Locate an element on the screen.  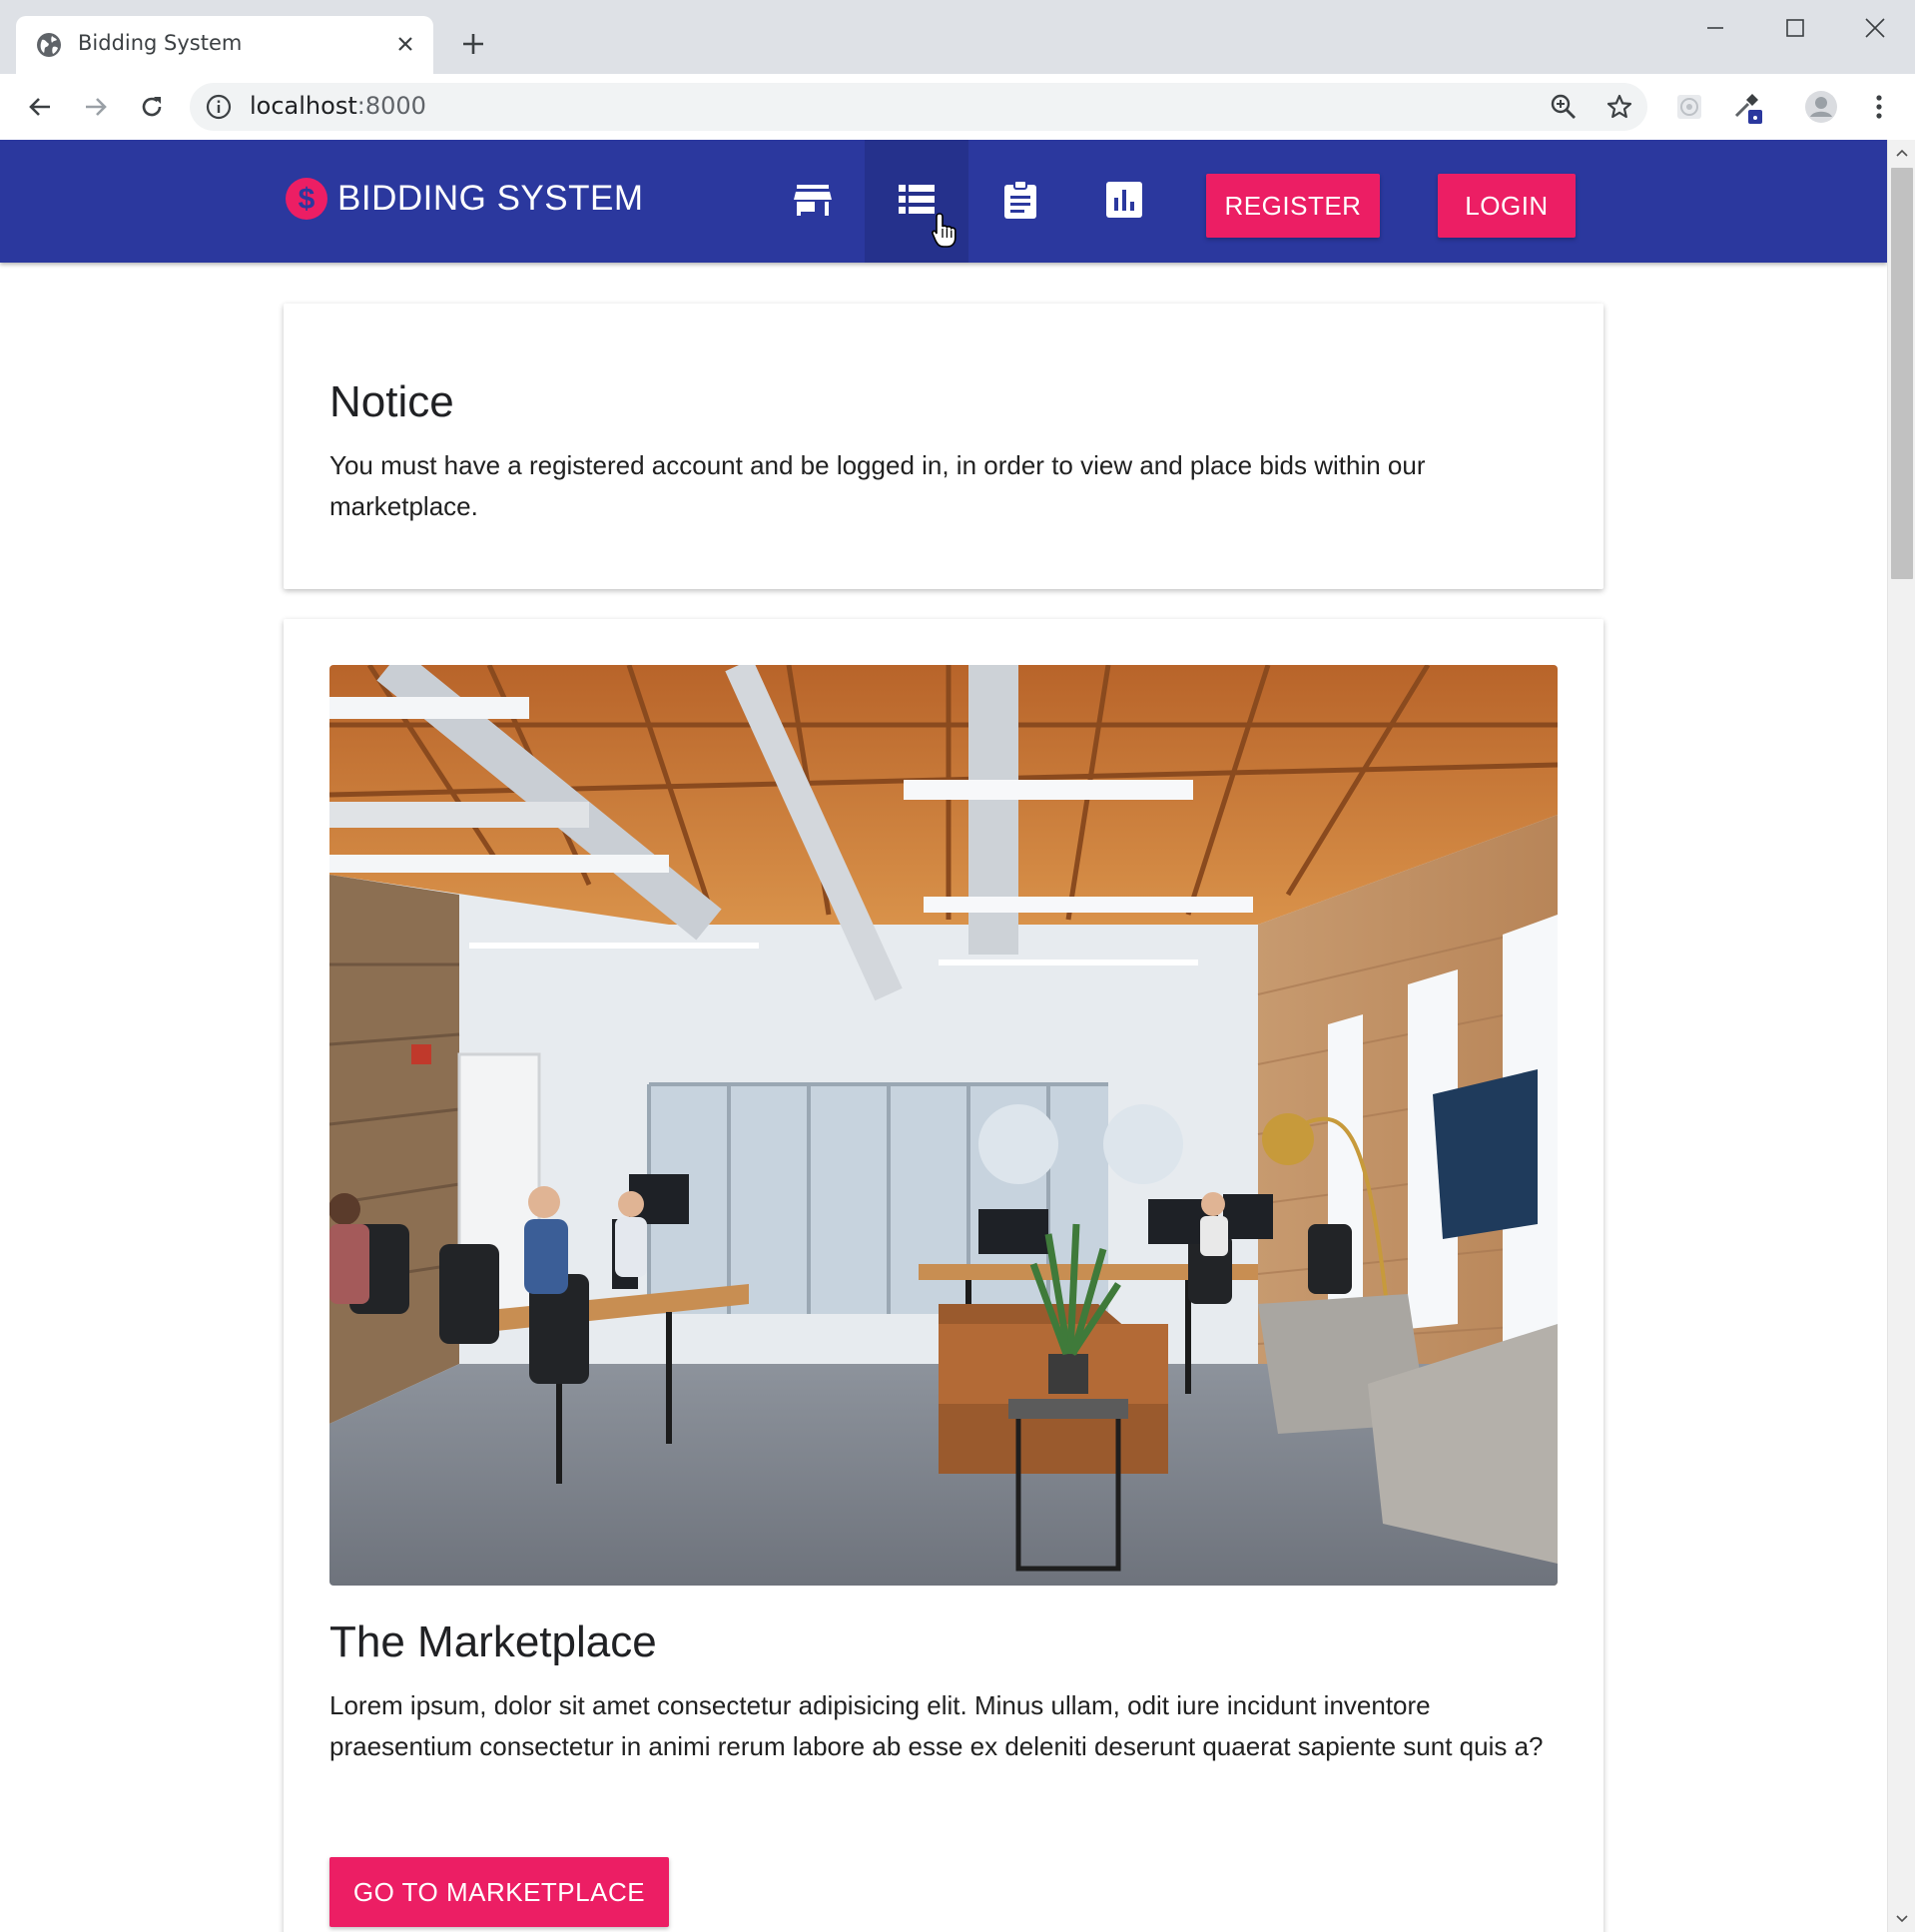
brand: $ BIDDING SYSTEM is located at coordinates (464, 199).